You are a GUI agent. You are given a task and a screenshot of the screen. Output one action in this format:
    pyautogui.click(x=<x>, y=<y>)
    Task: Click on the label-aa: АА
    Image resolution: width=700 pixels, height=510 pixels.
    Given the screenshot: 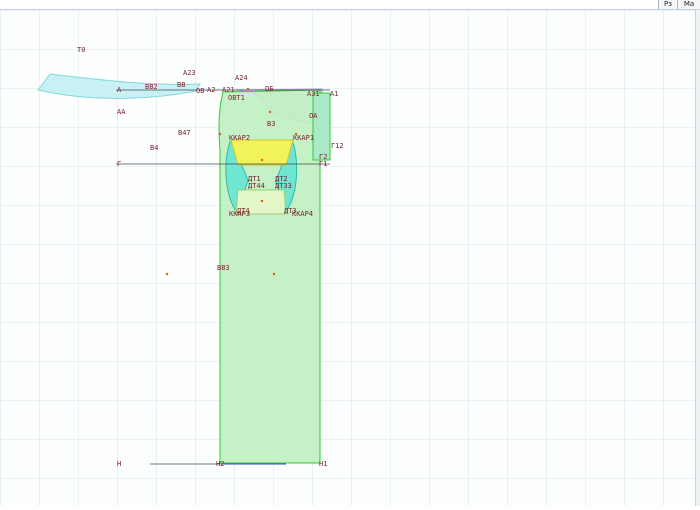 What is the action you would take?
    pyautogui.click(x=121, y=112)
    